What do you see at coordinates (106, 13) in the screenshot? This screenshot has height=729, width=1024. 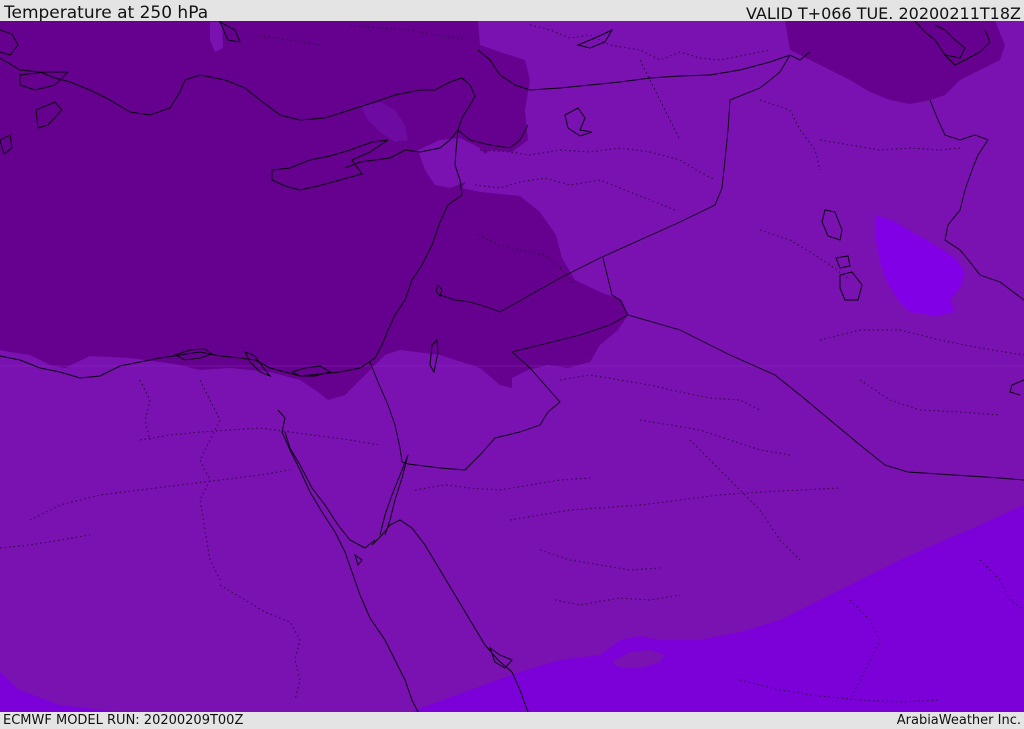 I see `map-title: Temperature at 250 hPa` at bounding box center [106, 13].